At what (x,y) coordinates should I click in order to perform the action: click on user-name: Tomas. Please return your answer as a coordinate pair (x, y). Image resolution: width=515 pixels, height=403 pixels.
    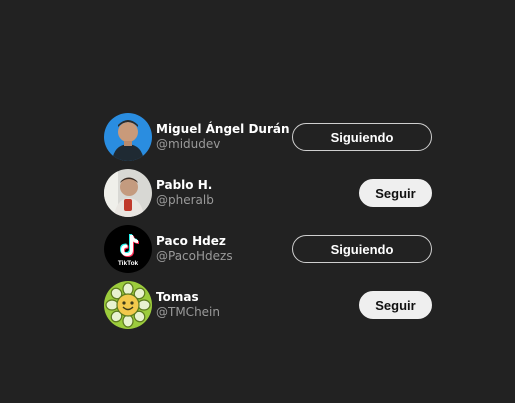
    Looking at the image, I should click on (177, 297).